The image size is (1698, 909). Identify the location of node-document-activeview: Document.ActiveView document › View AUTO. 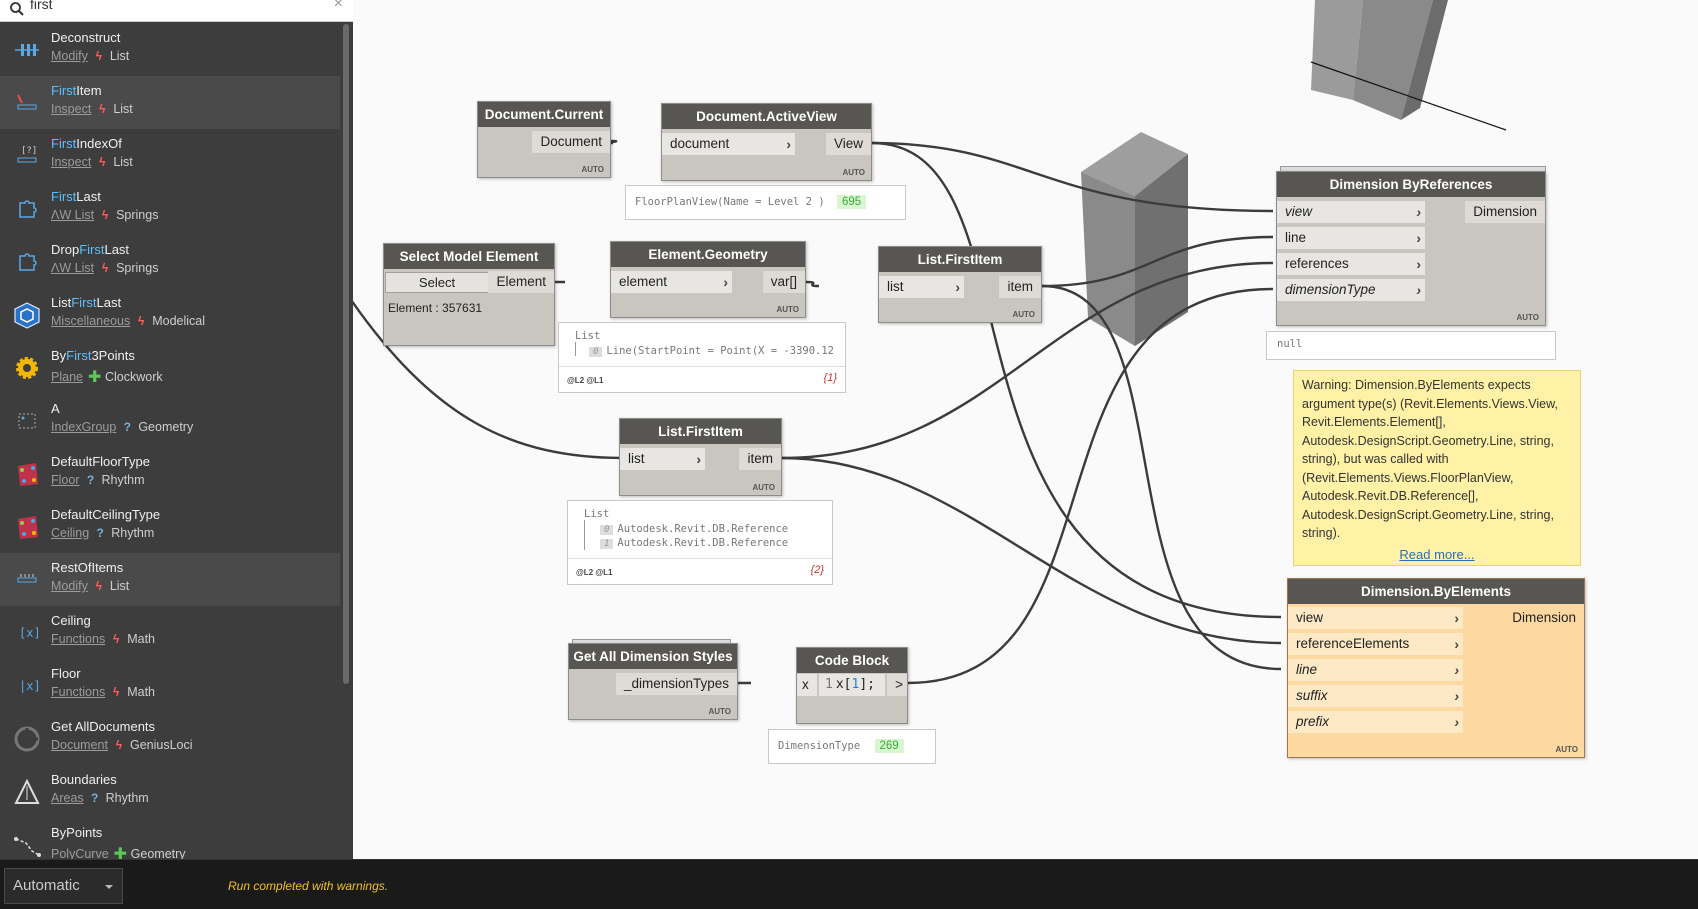
(766, 142).